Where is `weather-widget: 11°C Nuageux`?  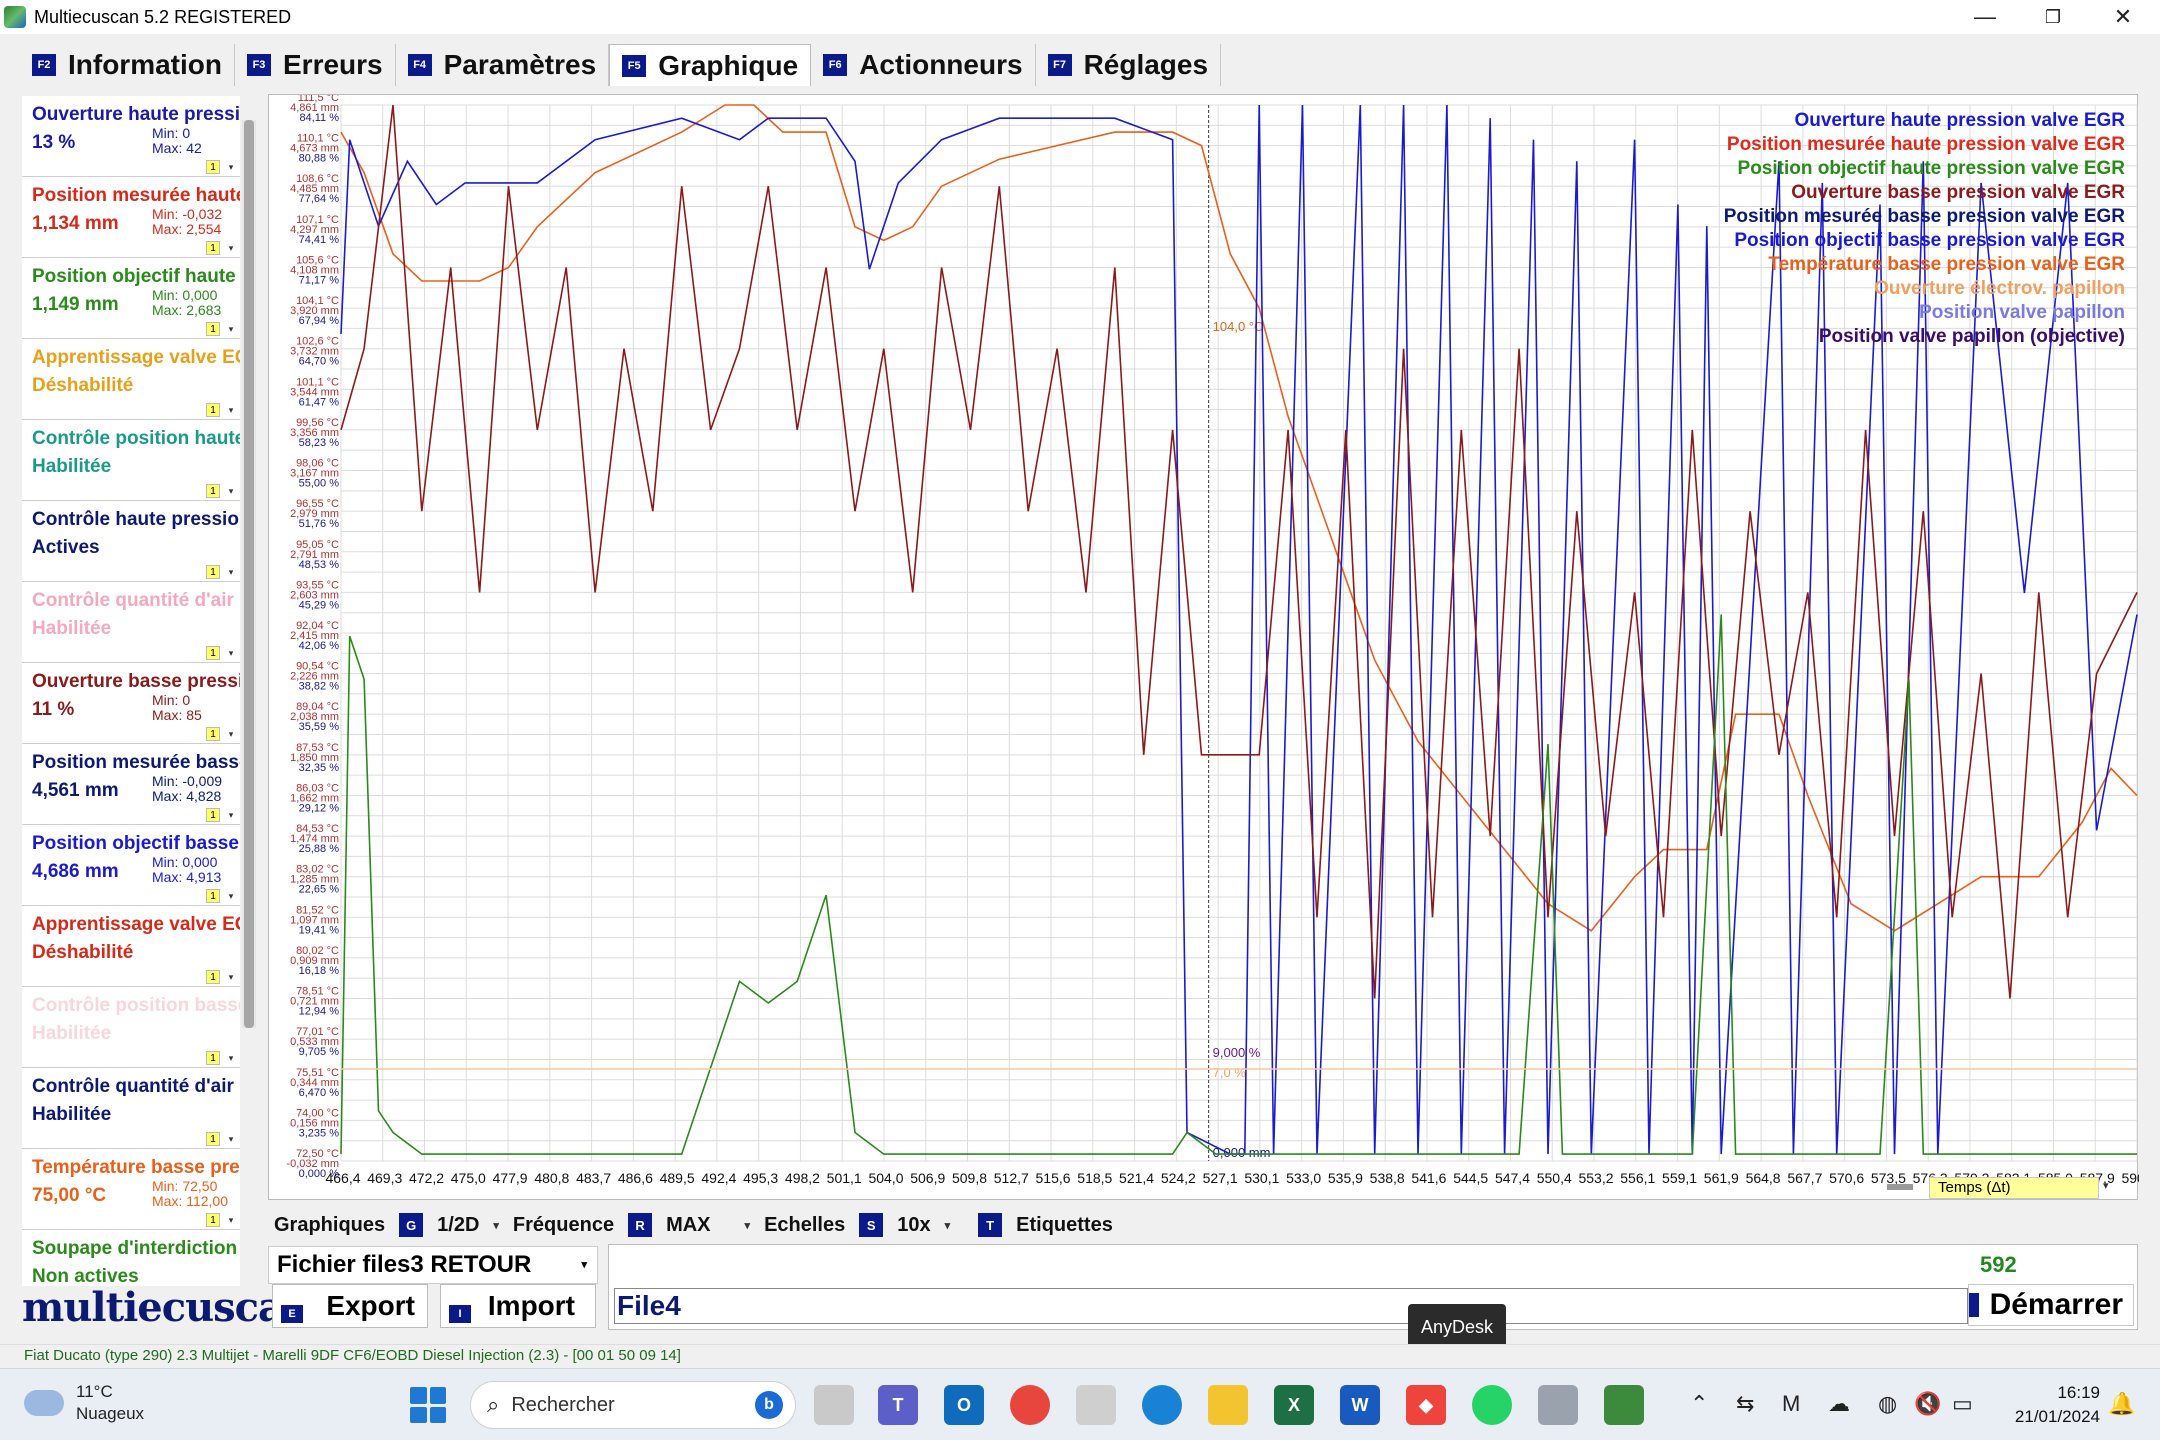
weather-widget: 11°C Nuageux is located at coordinates (84, 1403).